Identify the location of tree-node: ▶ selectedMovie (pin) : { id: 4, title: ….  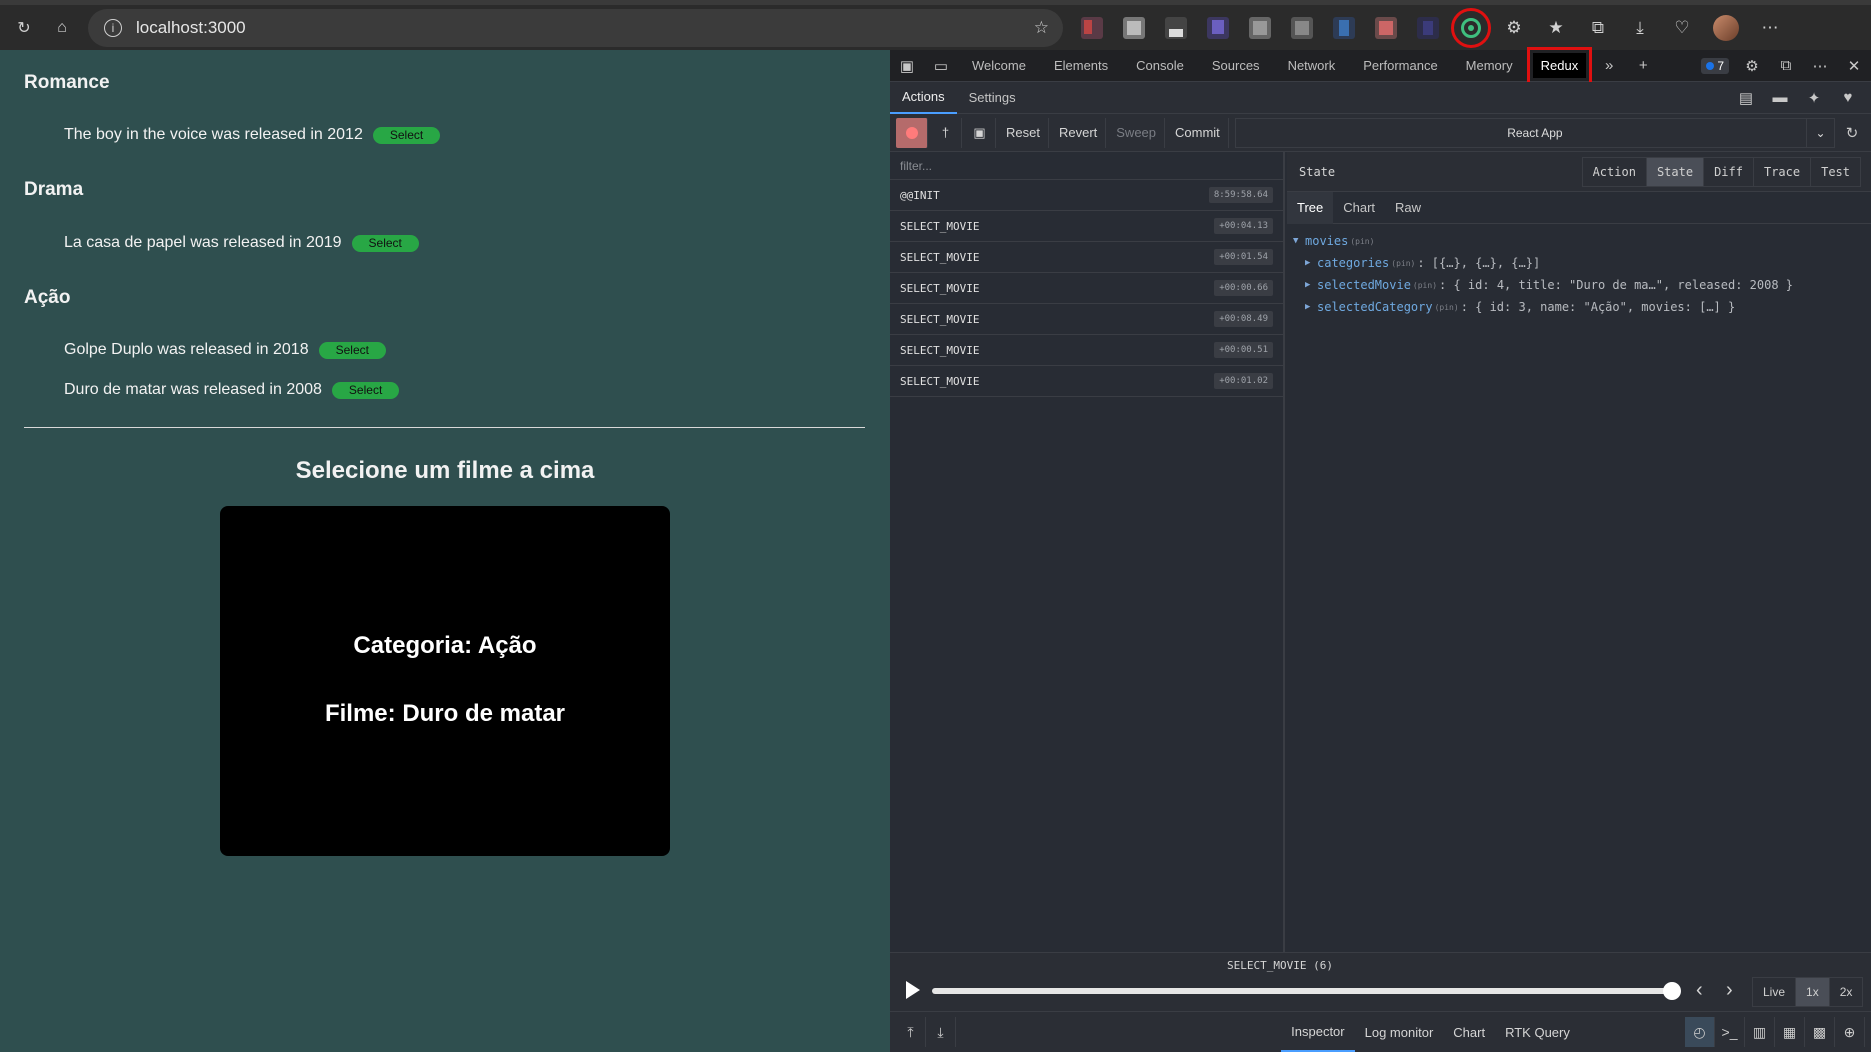
(1579, 285).